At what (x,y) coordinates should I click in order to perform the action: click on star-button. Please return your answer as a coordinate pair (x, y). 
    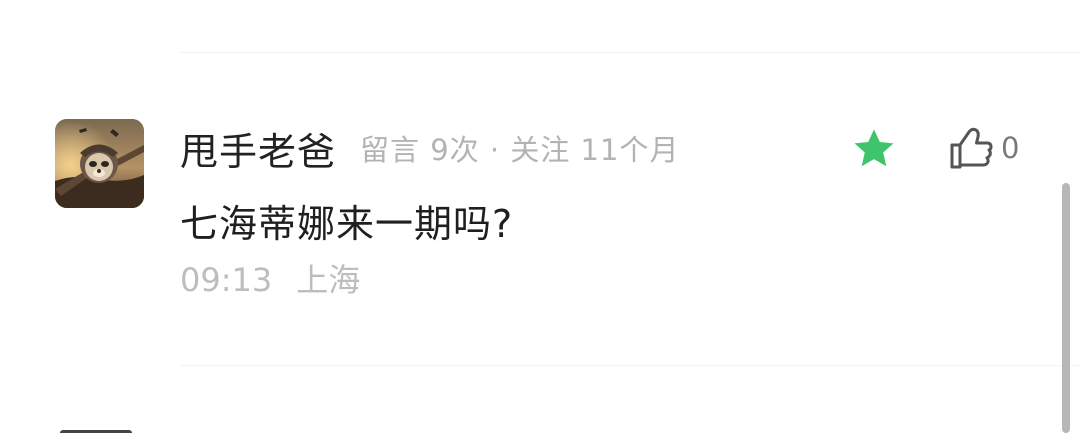
    Looking at the image, I should click on (874, 149).